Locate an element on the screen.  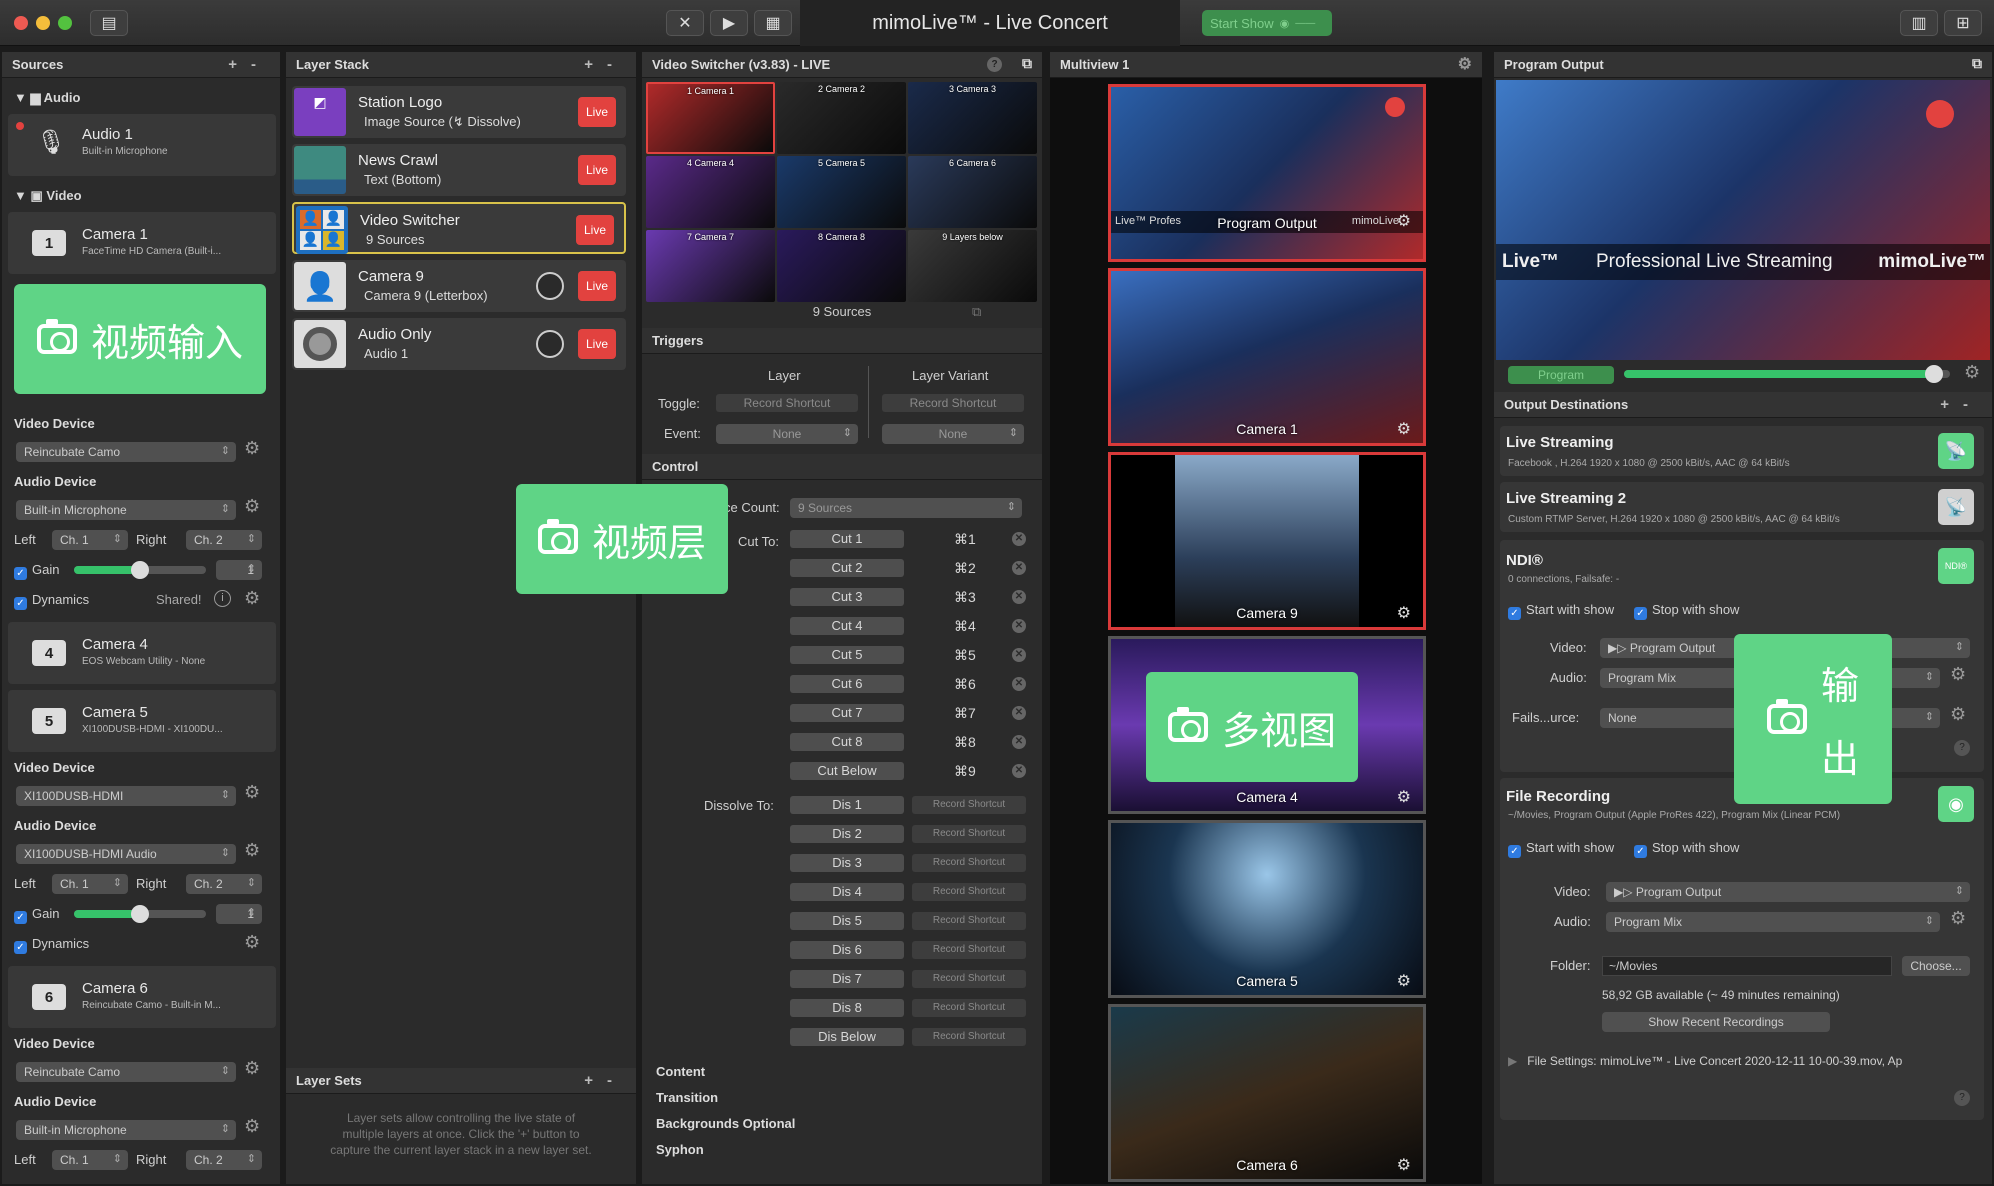
cut-button-2: Cut 2 is located at coordinates (847, 568).